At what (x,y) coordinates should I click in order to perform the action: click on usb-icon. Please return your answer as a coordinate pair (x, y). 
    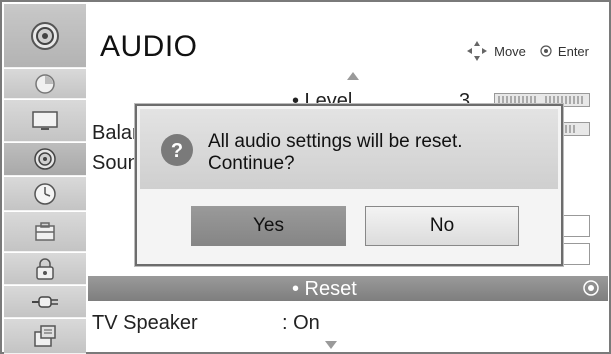
    Looking at the image, I should click on (45, 336).